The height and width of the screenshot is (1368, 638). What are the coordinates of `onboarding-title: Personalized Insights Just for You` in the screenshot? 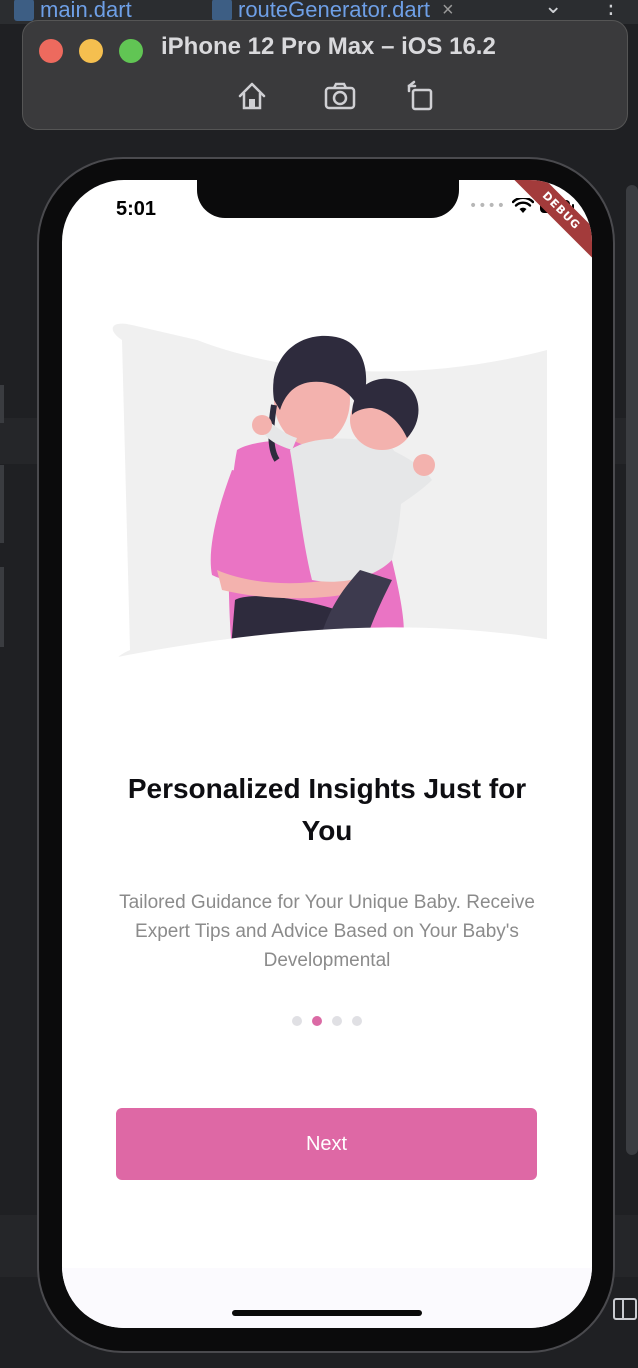 It's located at (327, 809).